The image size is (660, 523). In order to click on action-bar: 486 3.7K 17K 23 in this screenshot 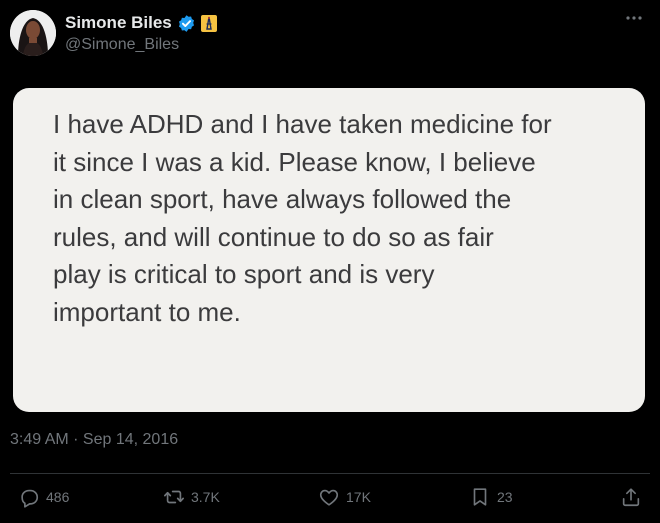, I will do `click(330, 500)`.